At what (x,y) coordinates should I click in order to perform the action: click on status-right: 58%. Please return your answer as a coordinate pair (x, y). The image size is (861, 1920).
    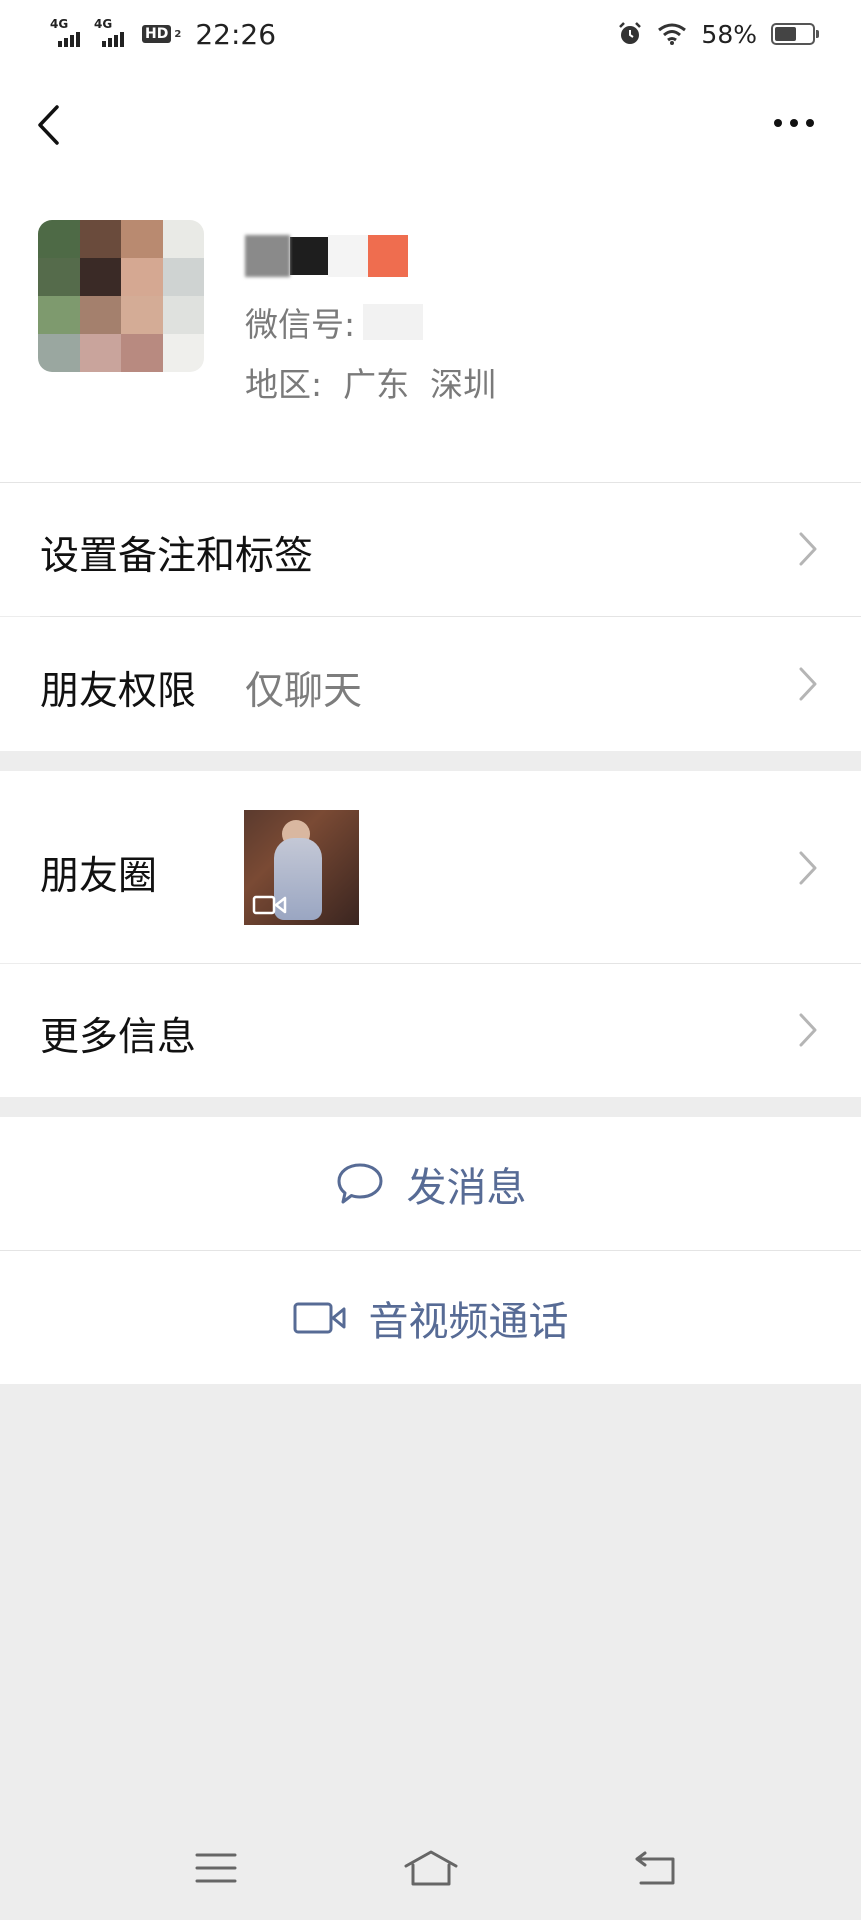
    Looking at the image, I should click on (718, 34).